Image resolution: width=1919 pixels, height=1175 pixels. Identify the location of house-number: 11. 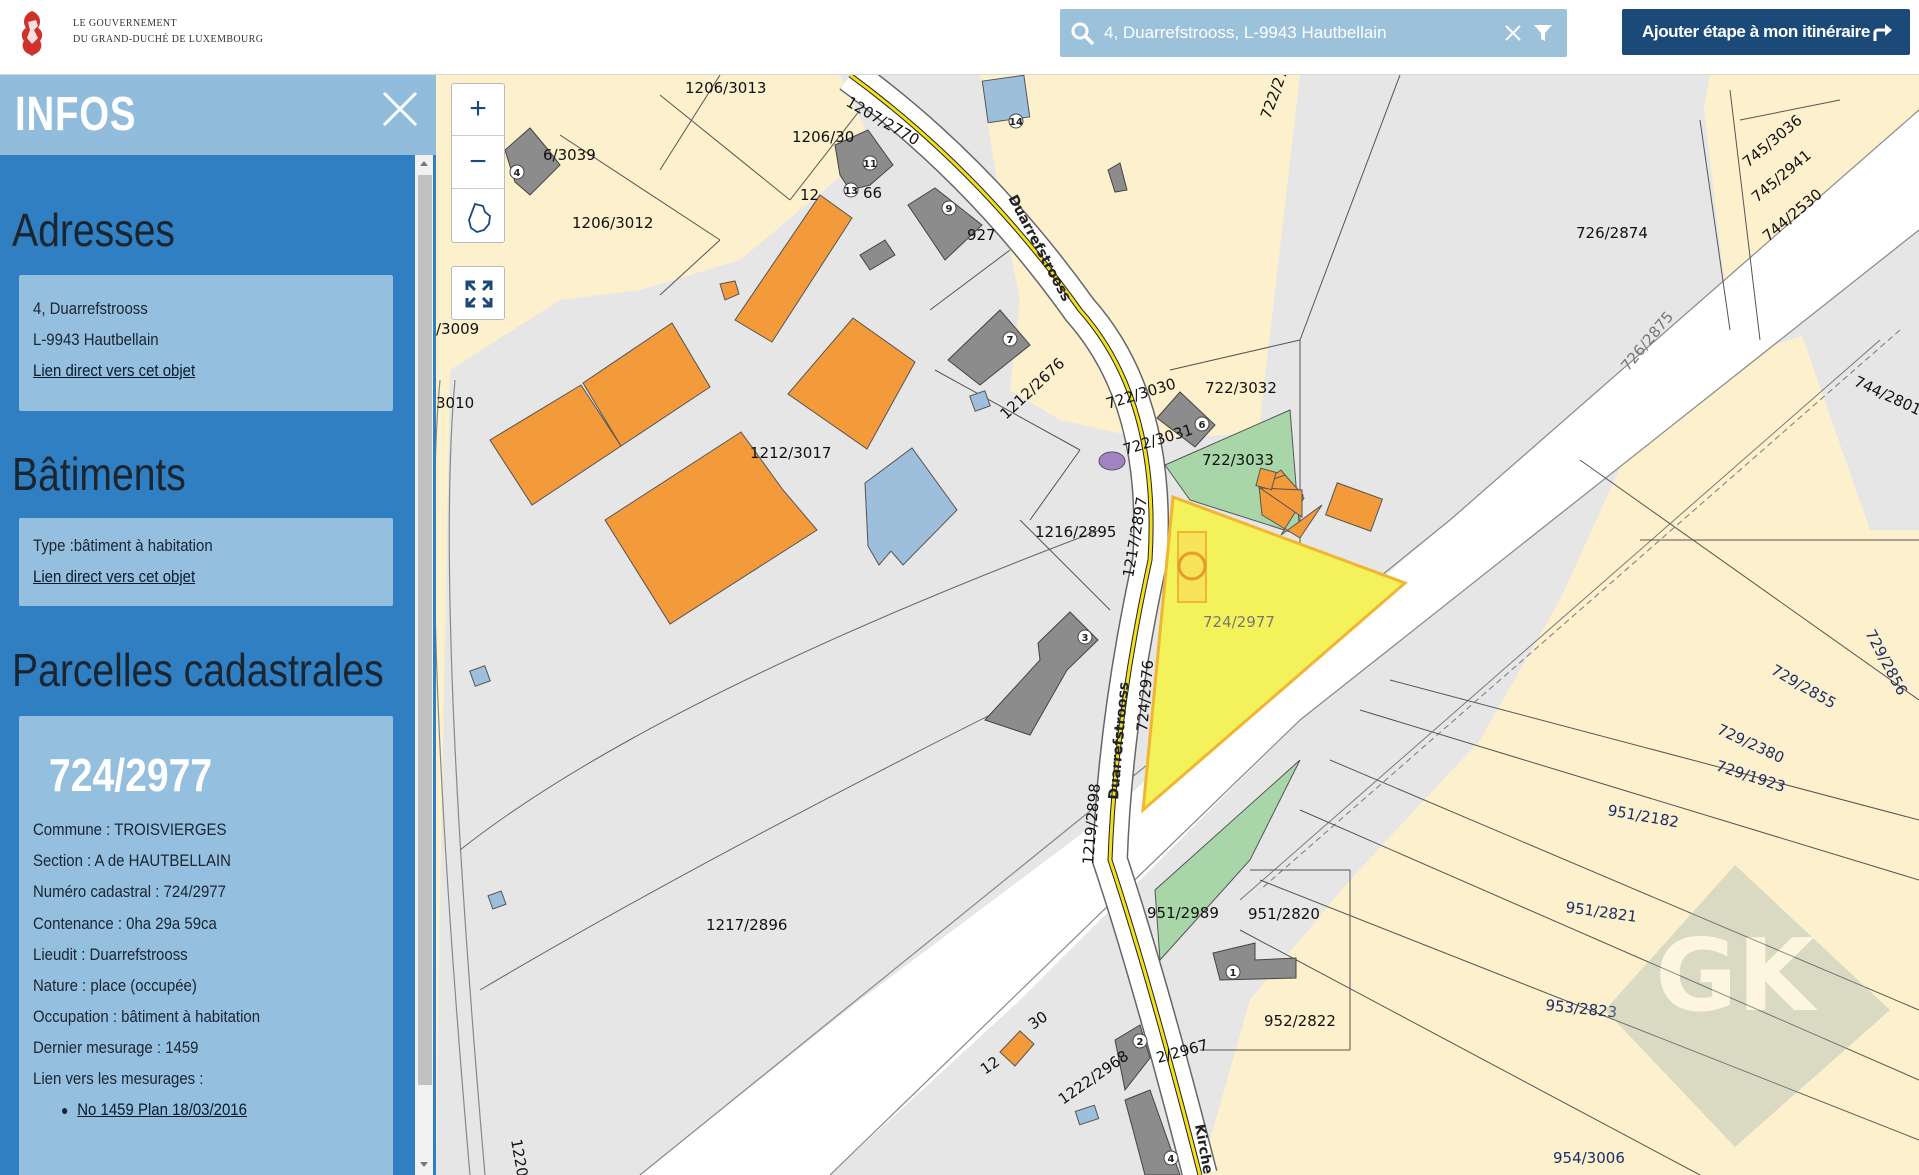
(870, 164).